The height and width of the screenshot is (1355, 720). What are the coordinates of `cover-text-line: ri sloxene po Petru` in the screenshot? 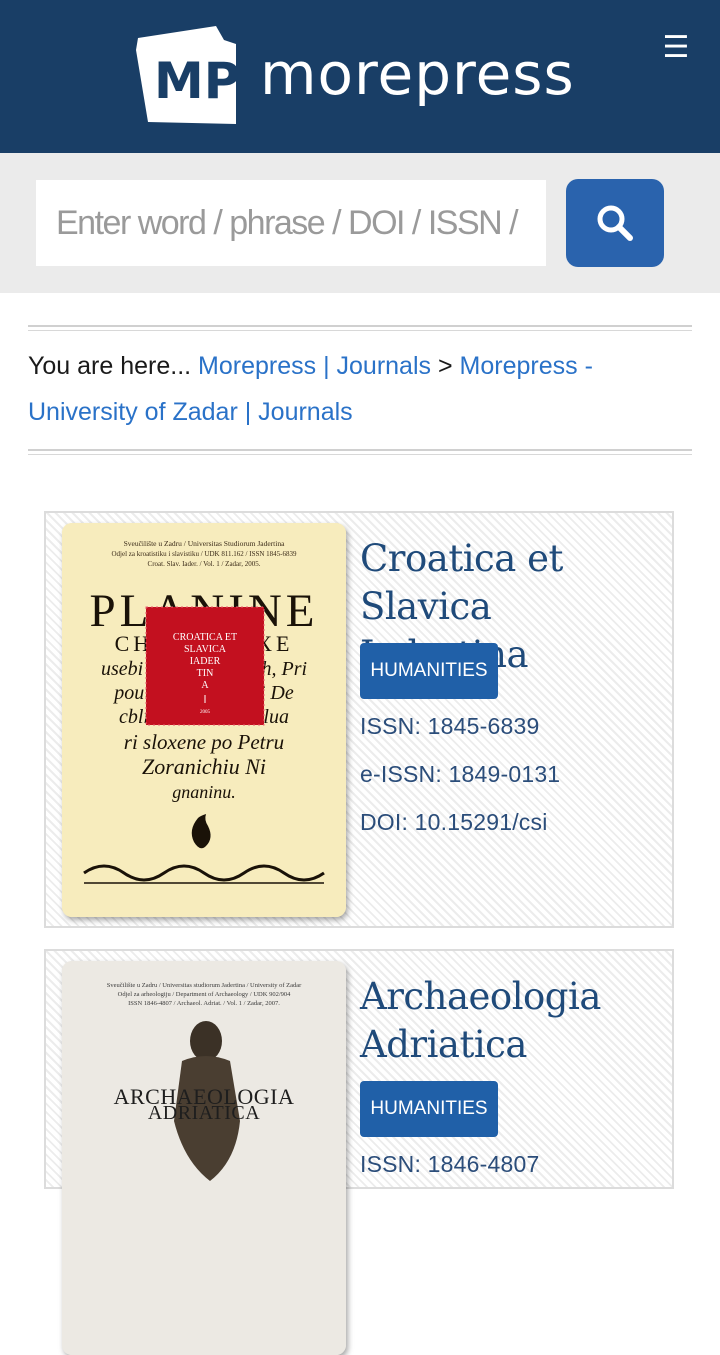 It's located at (204, 742).